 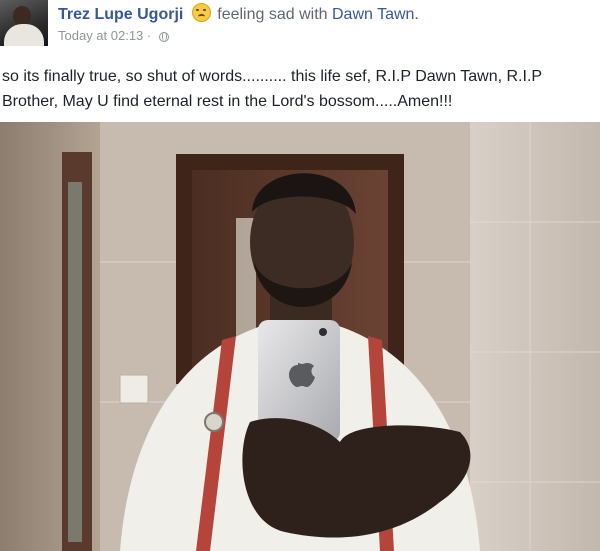 I want to click on author-name-link: Trez Lupe Ugorji, so click(x=120, y=14).